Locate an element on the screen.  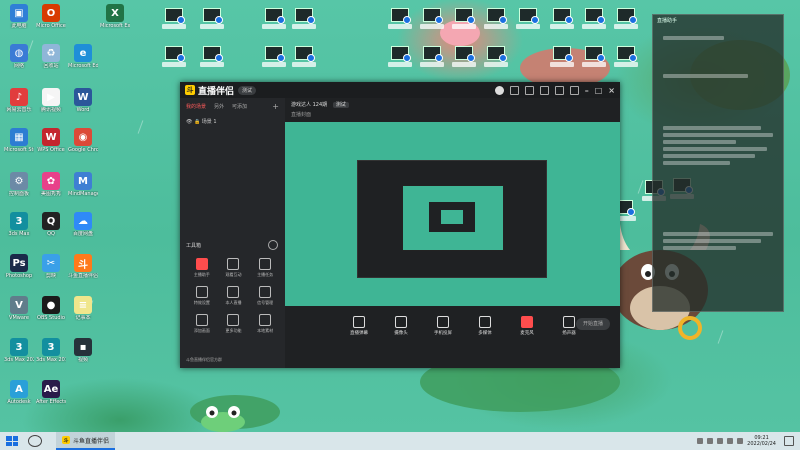
volume-icon is located at coordinates (740, 441).